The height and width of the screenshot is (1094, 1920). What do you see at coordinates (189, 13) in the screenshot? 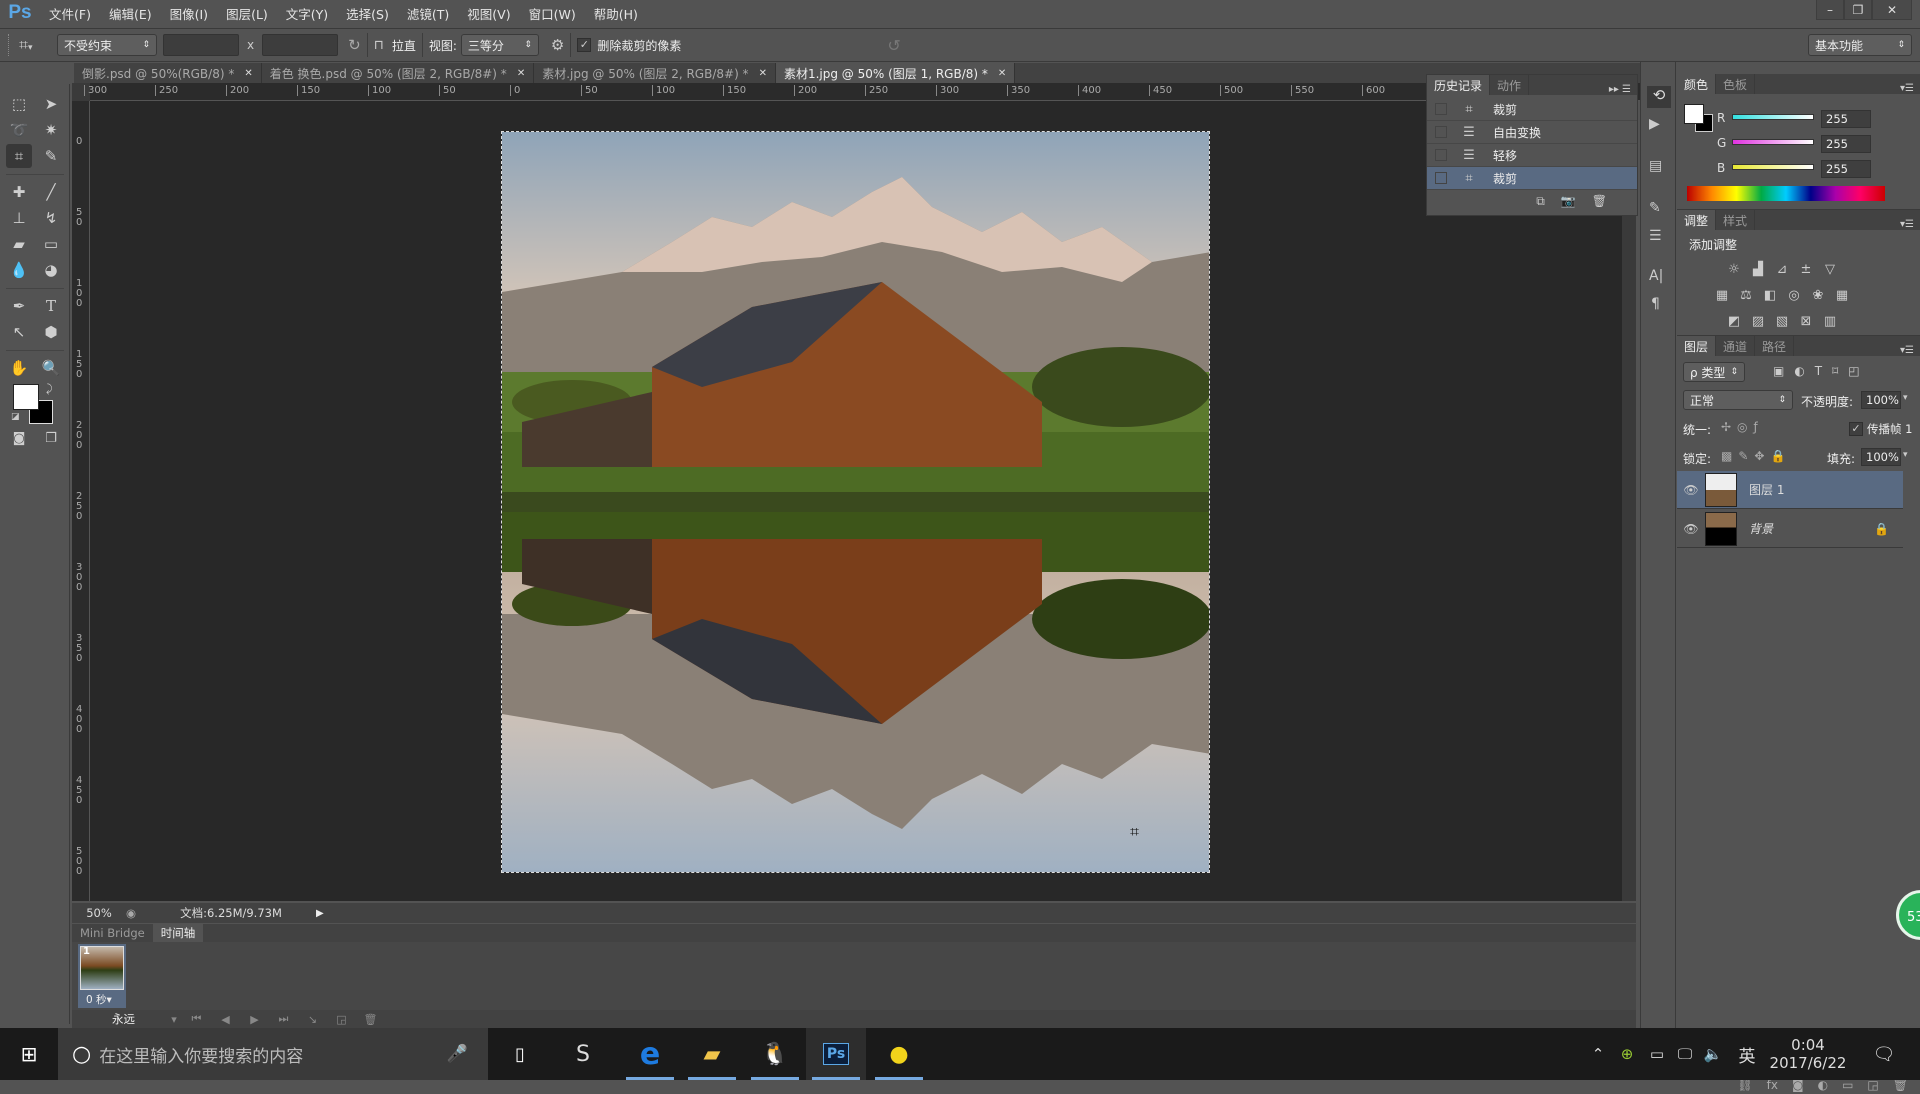
I see `menu-image: 图像(I)` at bounding box center [189, 13].